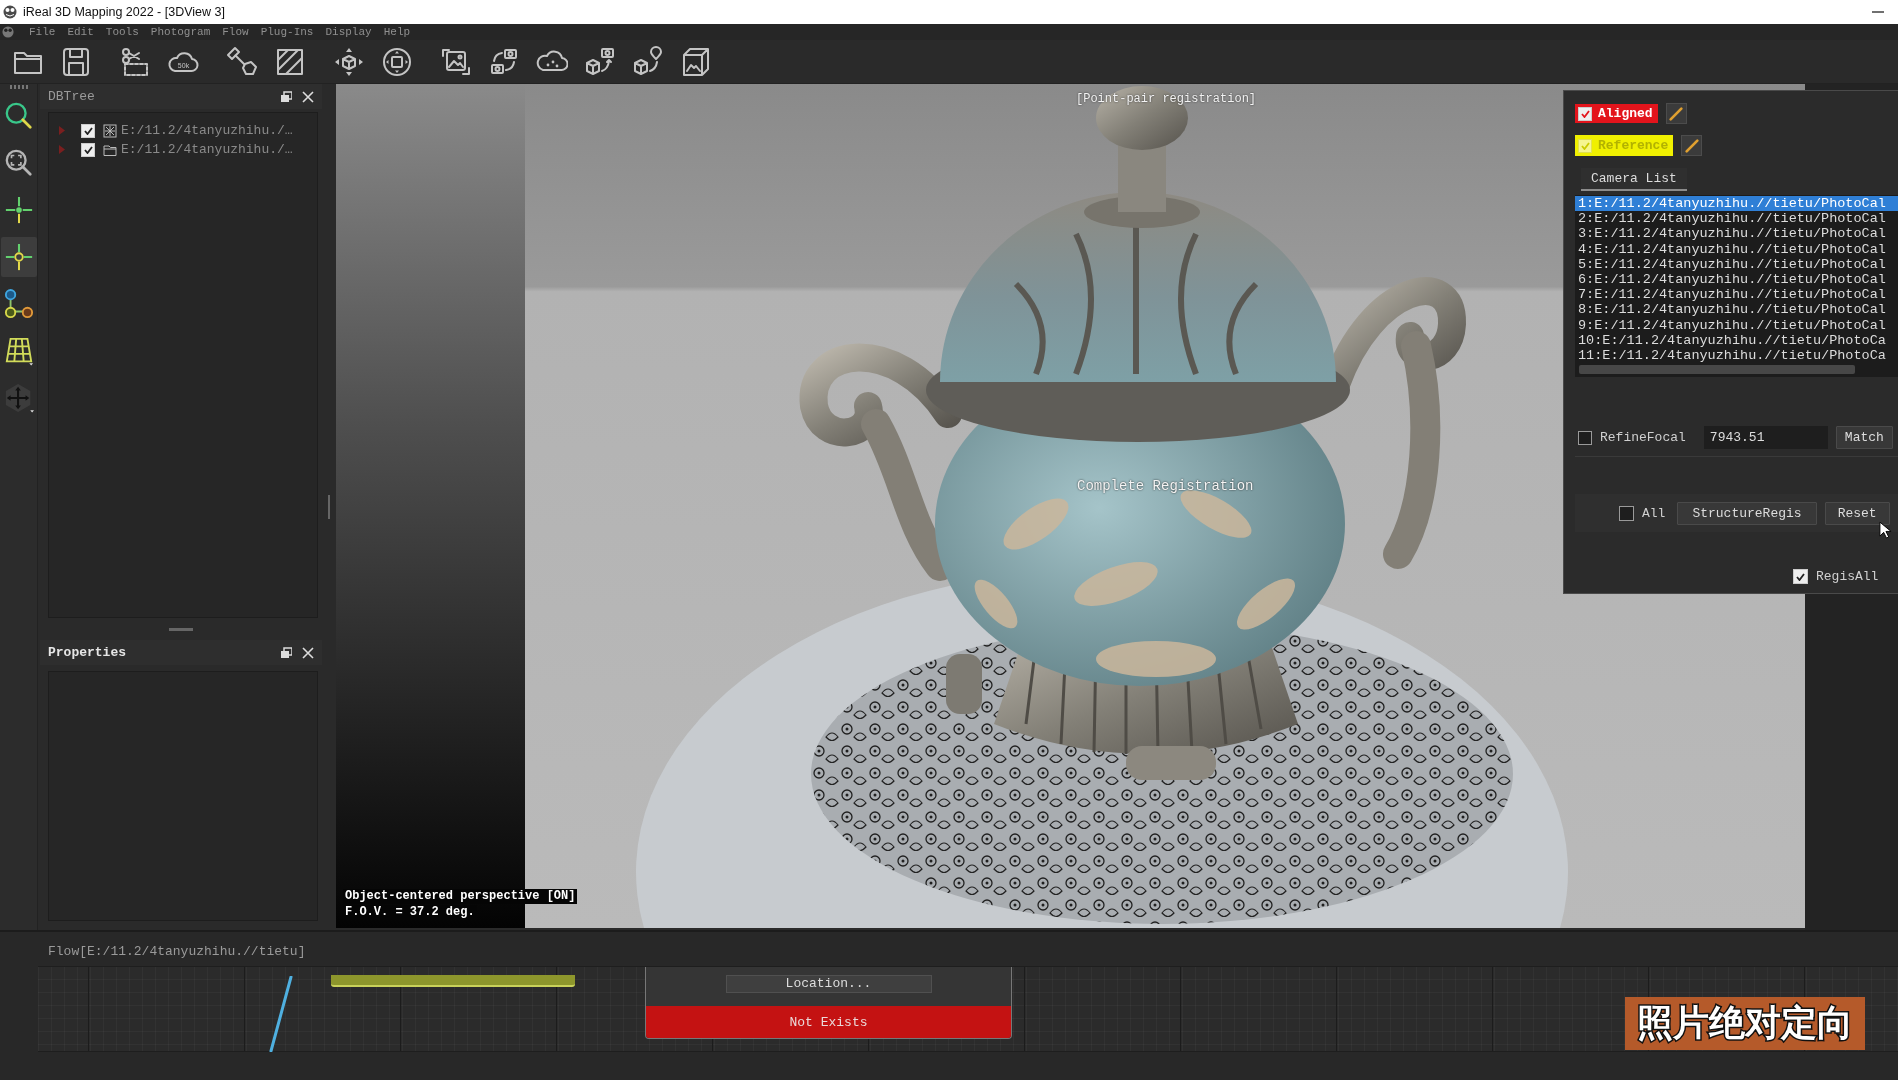 The height and width of the screenshot is (1080, 1898). I want to click on menu-item: Tools, so click(122, 32).